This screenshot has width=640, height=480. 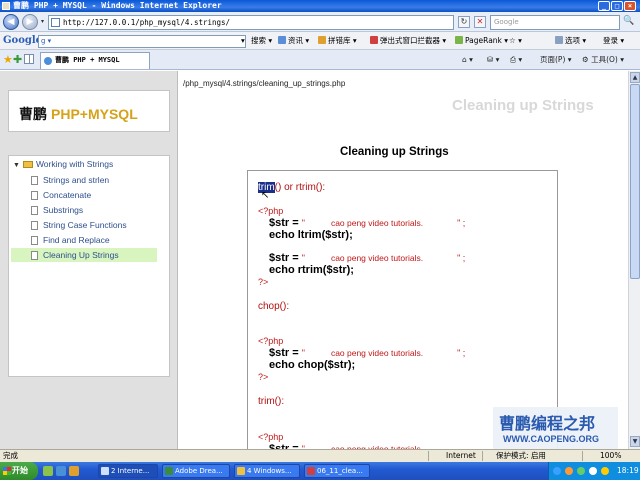 I want to click on refresh-button: ↻, so click(x=464, y=22).